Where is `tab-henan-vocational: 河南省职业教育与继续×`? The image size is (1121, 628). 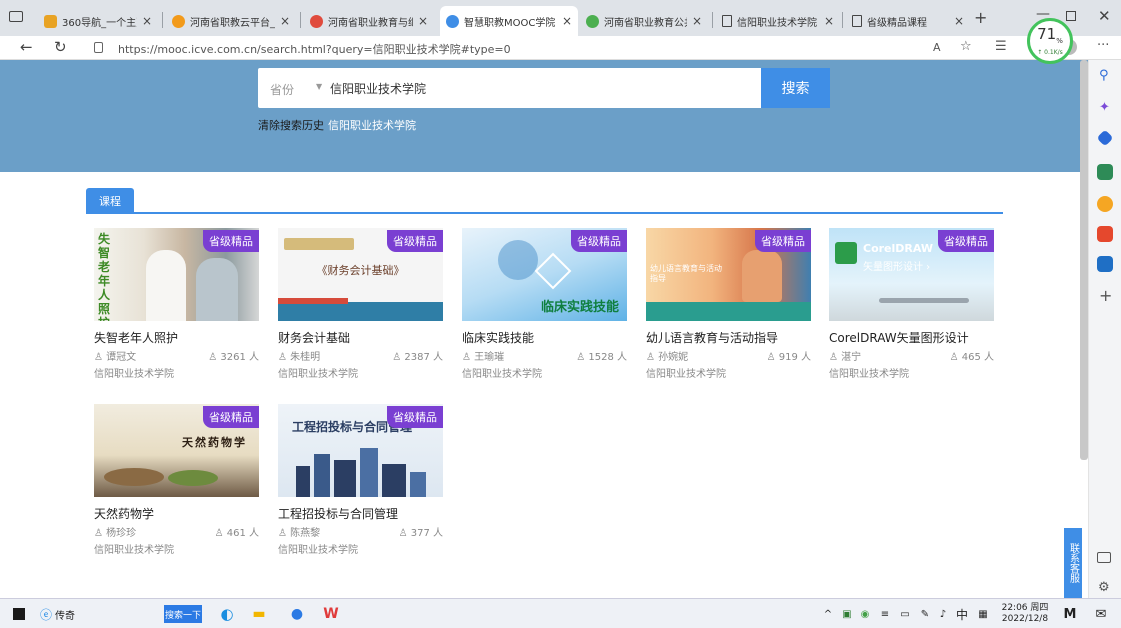
tab-henan-vocational: 河南省职业教育与继续× is located at coordinates (369, 21).